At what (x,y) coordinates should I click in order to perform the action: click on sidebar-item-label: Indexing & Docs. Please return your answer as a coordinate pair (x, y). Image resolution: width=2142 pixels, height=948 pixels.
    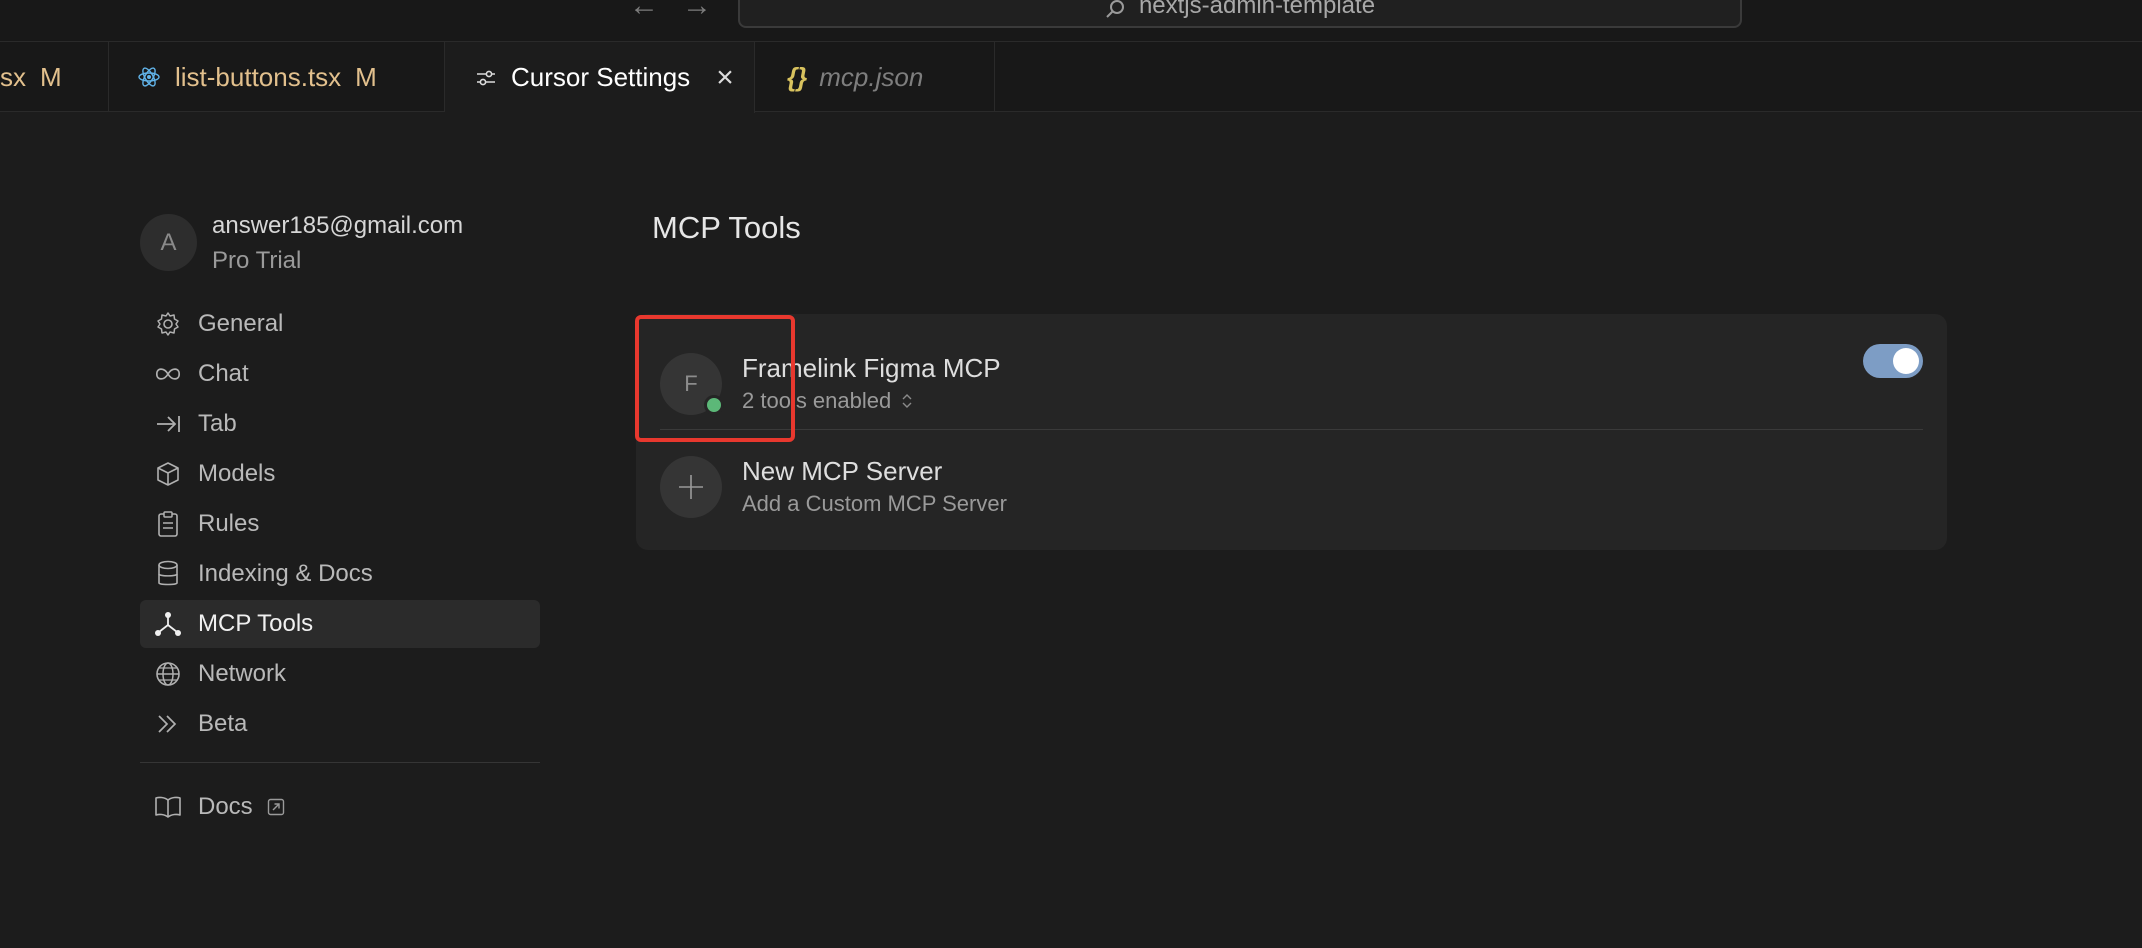
    Looking at the image, I should click on (285, 573).